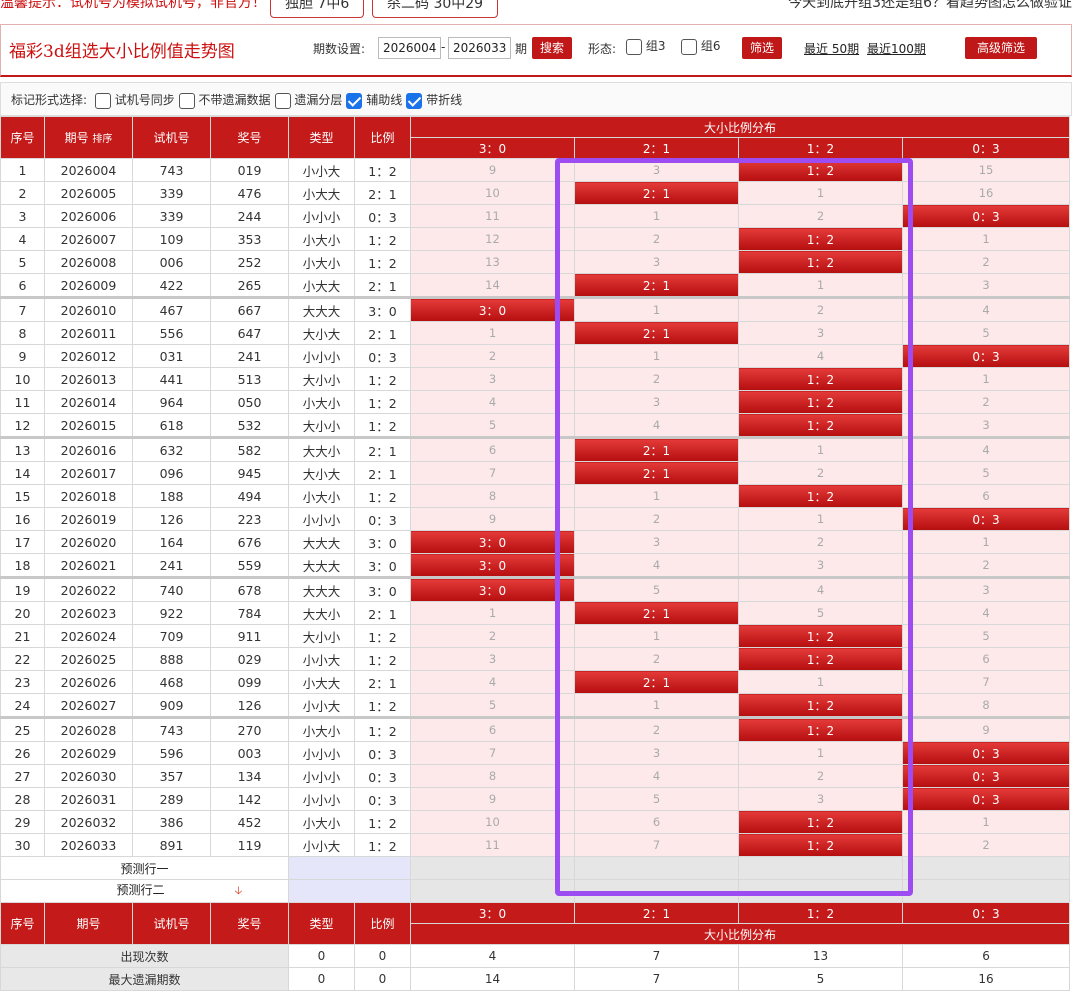  What do you see at coordinates (249, 776) in the screenshot?
I see `row-prize-number: 134` at bounding box center [249, 776].